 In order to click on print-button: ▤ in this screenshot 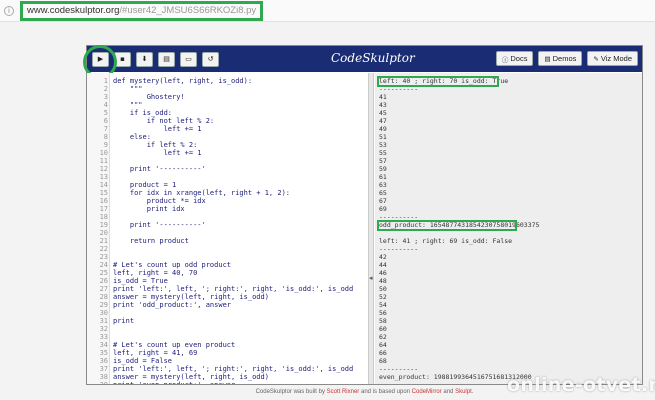, I will do `click(166, 59)`.